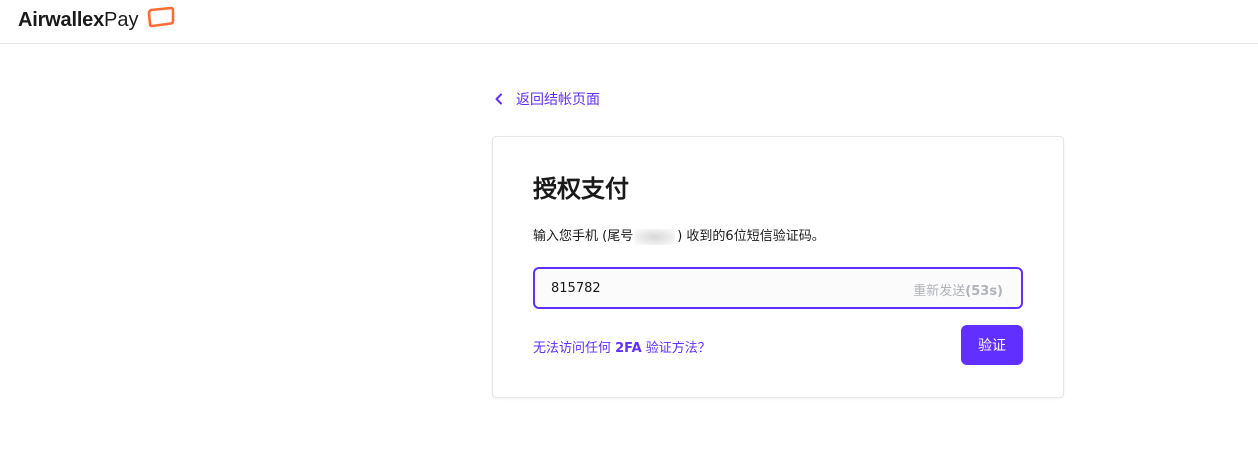  I want to click on top-header: Airwallex Pay, so click(629, 22).